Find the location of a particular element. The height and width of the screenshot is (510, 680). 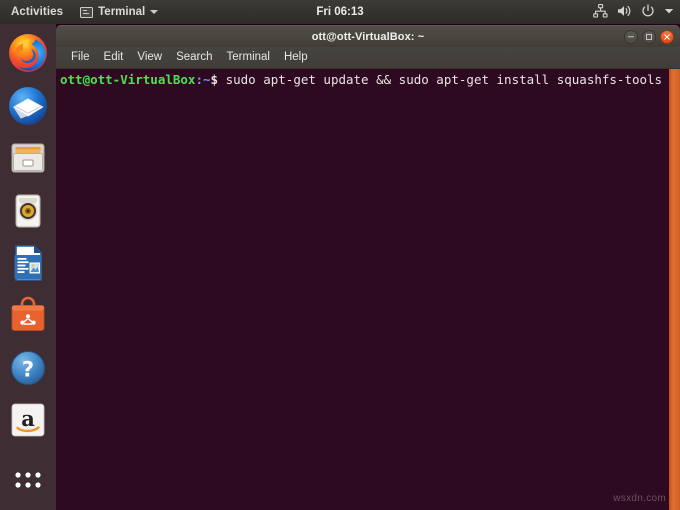

system-tray is located at coordinates (633, 12).